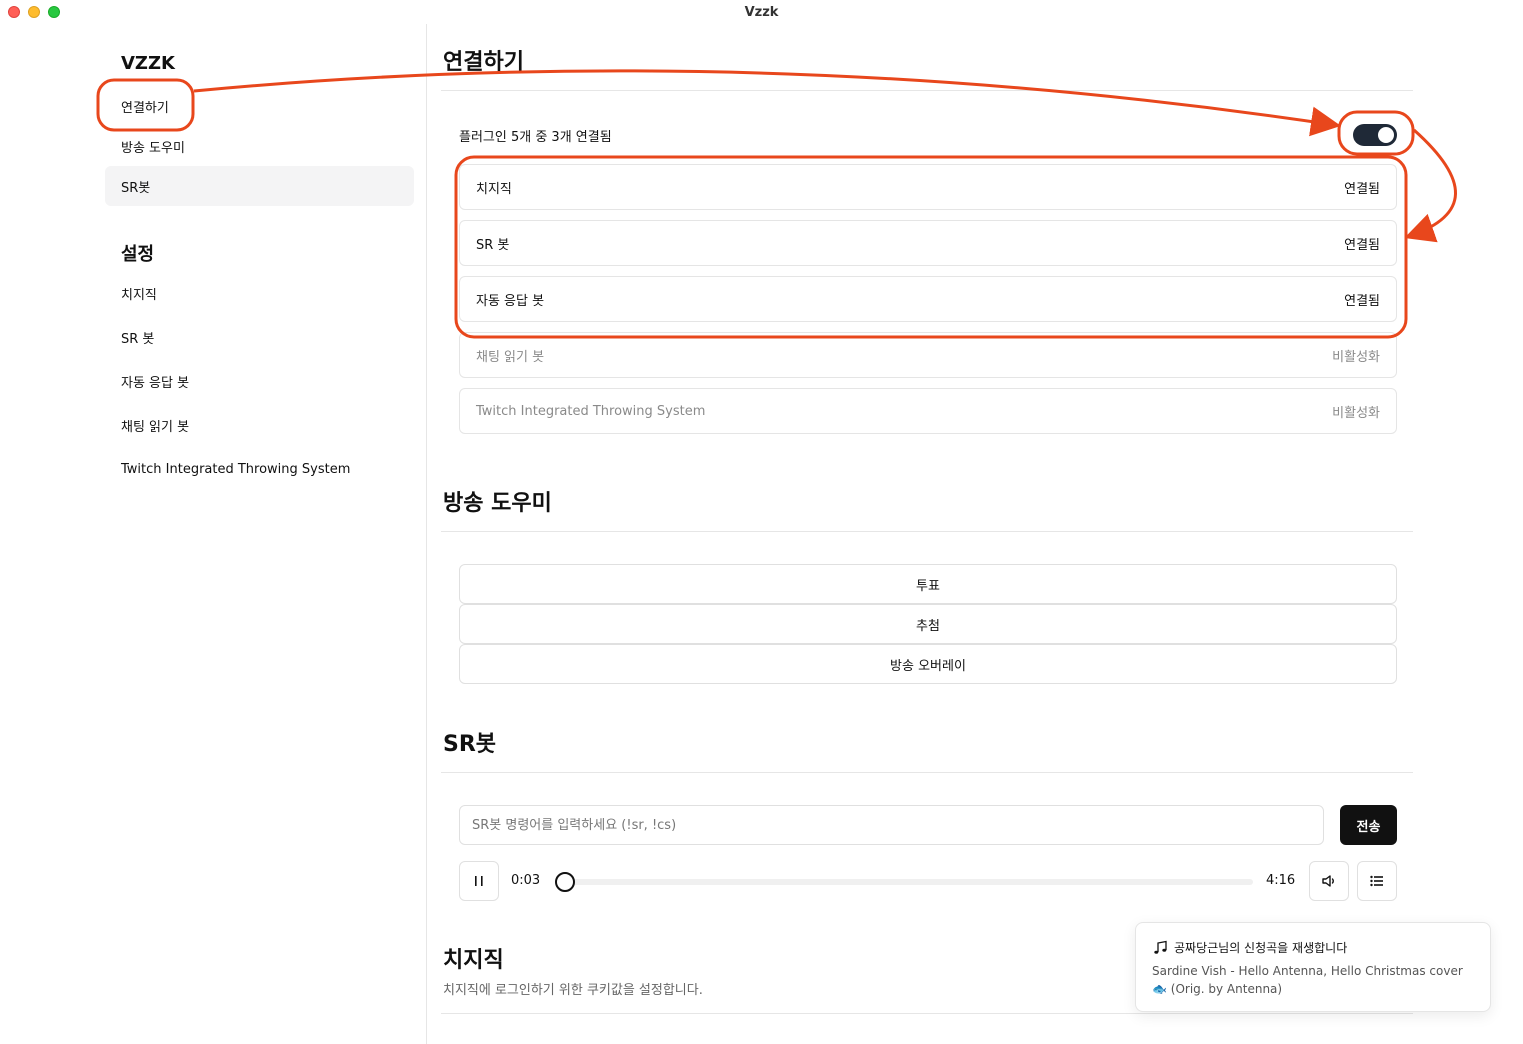 This screenshot has height=1044, width=1523. Describe the element at coordinates (573, 990) in the screenshot. I see `chzzk-description: 치지직에 로그인하기 위한 쿠키값을 설정합니다.` at that location.